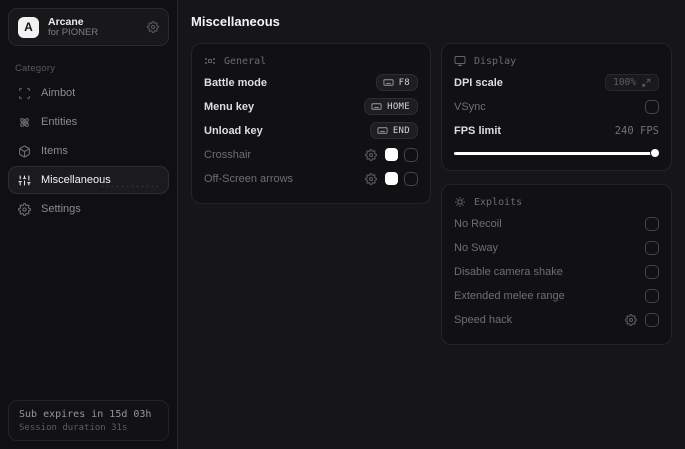  What do you see at coordinates (24, 180) in the screenshot?
I see `sliders-icon` at bounding box center [24, 180].